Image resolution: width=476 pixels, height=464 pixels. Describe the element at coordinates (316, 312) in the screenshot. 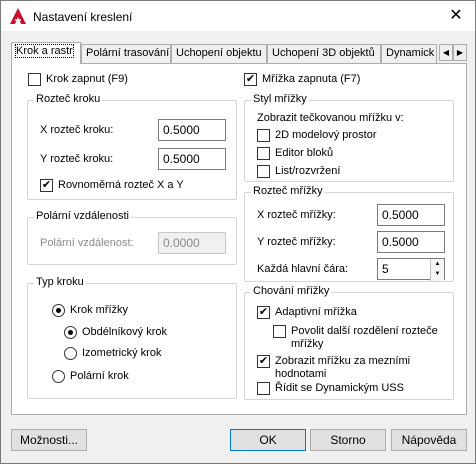

I see `adaptive-grid-label: Adaptivní mřížka` at that location.